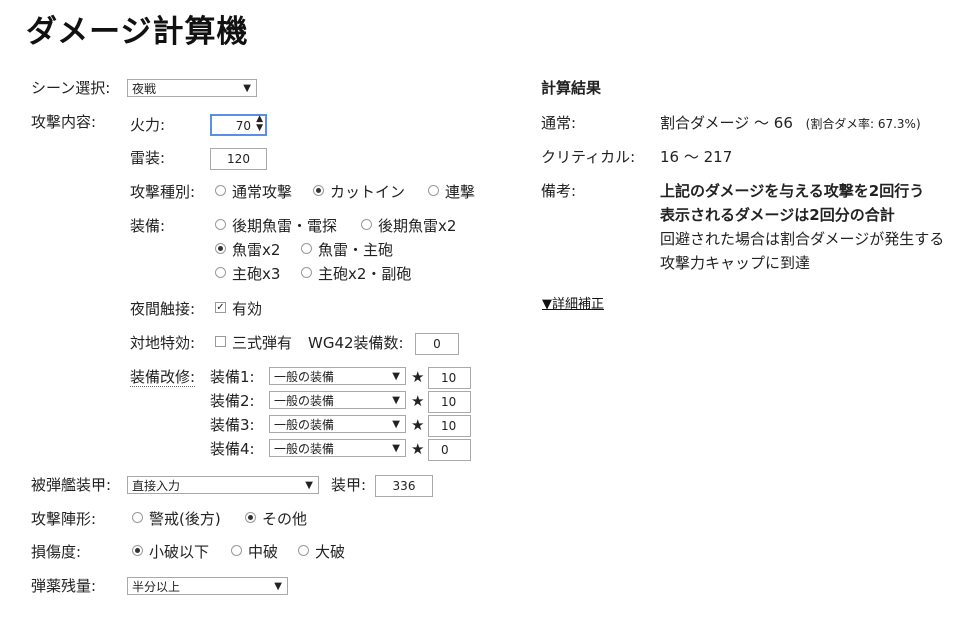 The height and width of the screenshot is (627, 966). What do you see at coordinates (148, 226) in the screenshot?
I see `equip-label: 装備:` at bounding box center [148, 226].